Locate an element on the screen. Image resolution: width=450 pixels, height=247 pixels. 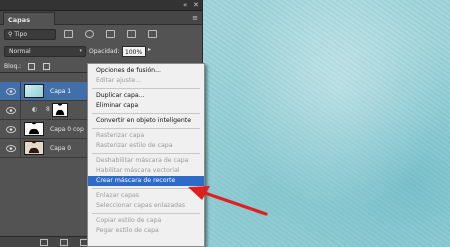
filter-row: ⚲ Tipo is located at coordinates (101, 34).